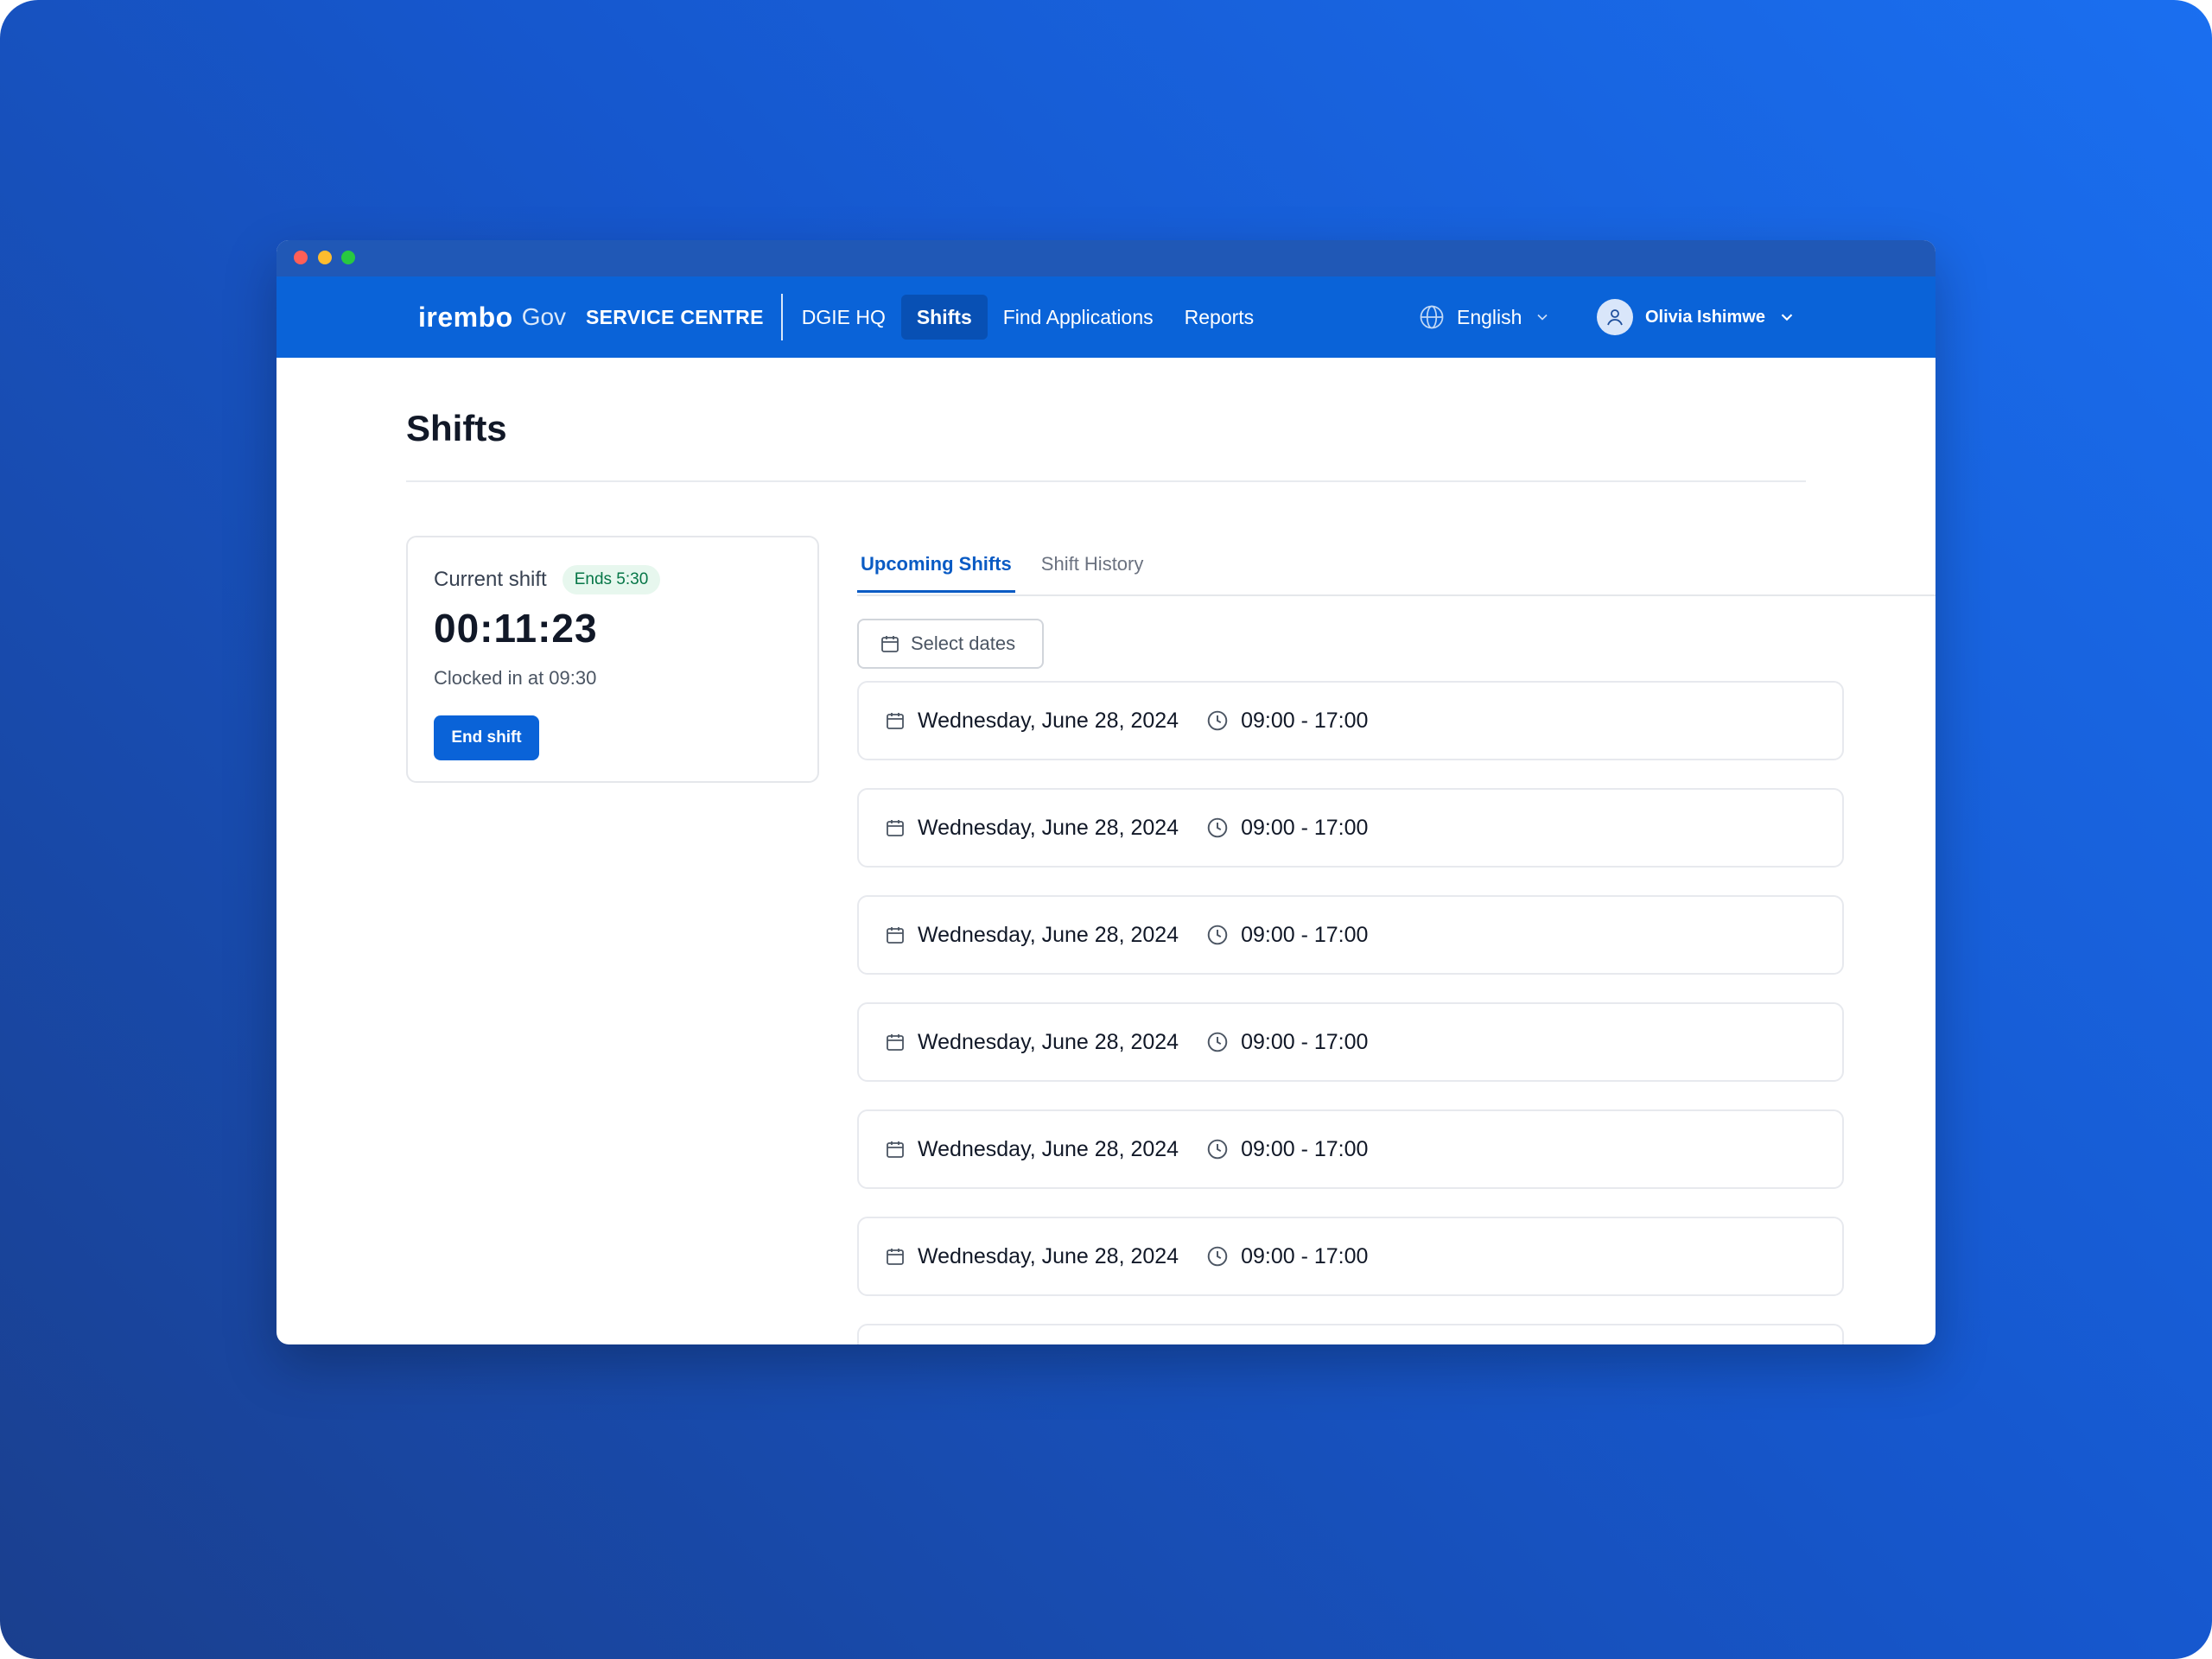 Image resolution: width=2212 pixels, height=1659 pixels. Describe the element at coordinates (1106, 481) in the screenshot. I see `title-divider` at that location.